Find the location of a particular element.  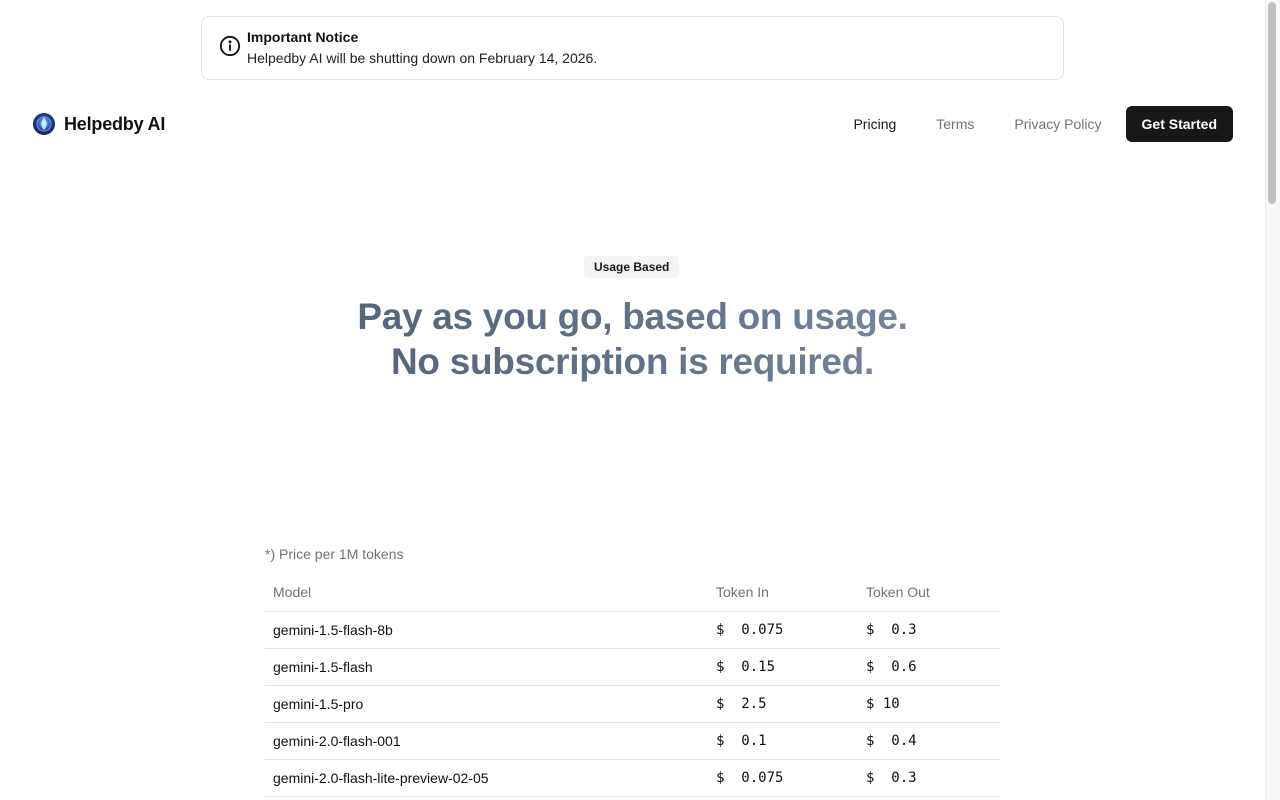

nav-link-terms: Terms is located at coordinates (947, 124).